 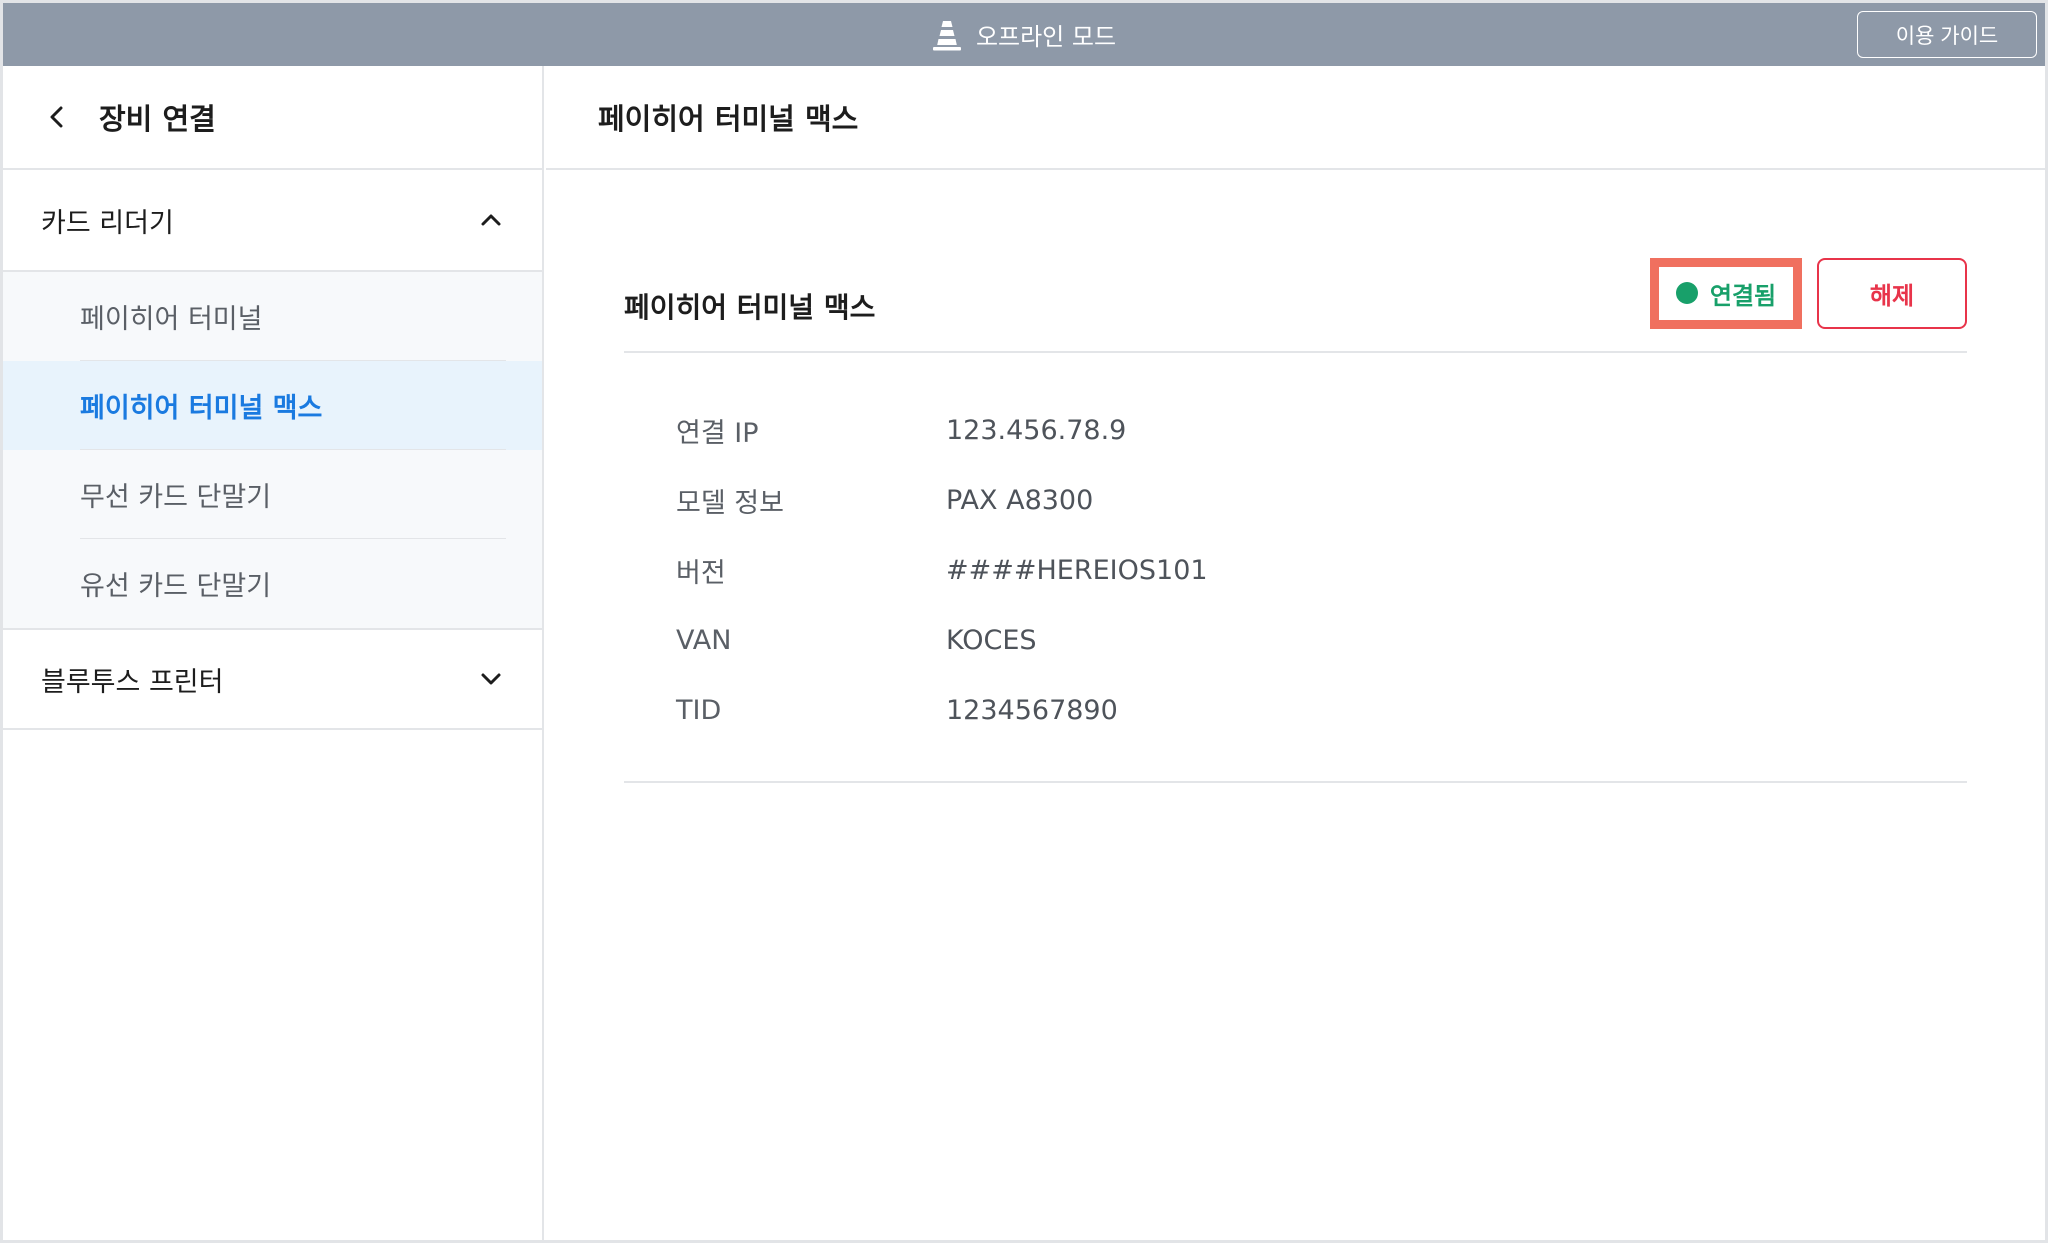 What do you see at coordinates (991, 640) in the screenshot?
I see `detail-value: KOCES` at bounding box center [991, 640].